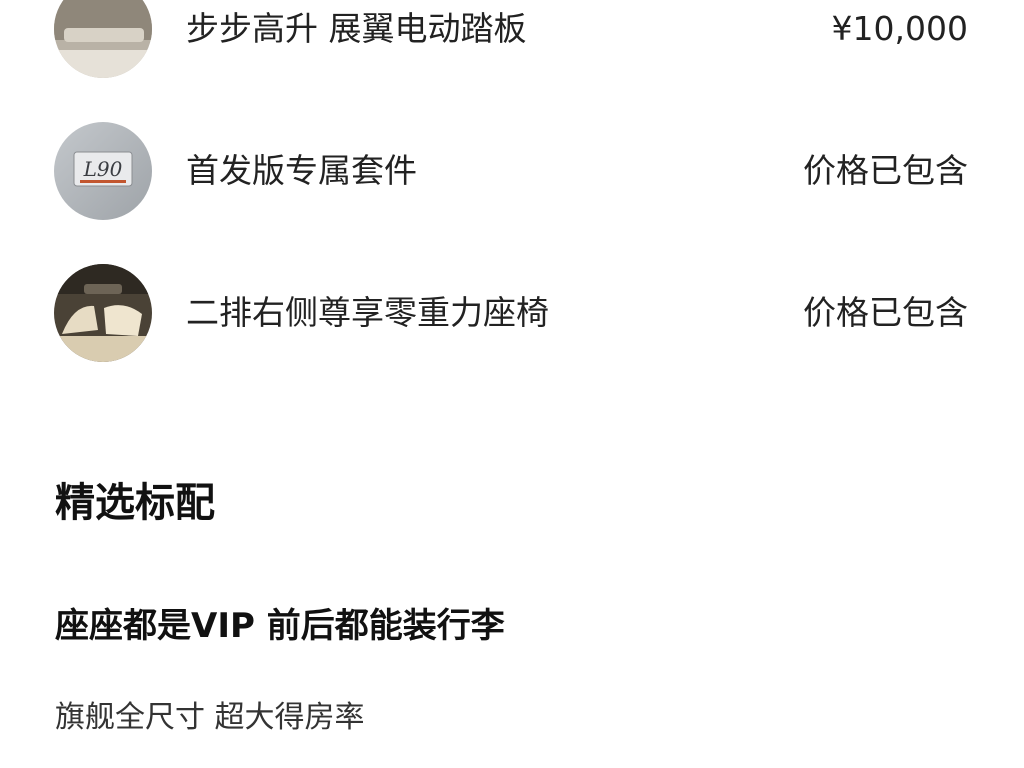 This screenshot has height=768, width=1024. What do you see at coordinates (280, 626) in the screenshot?
I see `feature-title: 座座都是VIP 前后都能装行李` at bounding box center [280, 626].